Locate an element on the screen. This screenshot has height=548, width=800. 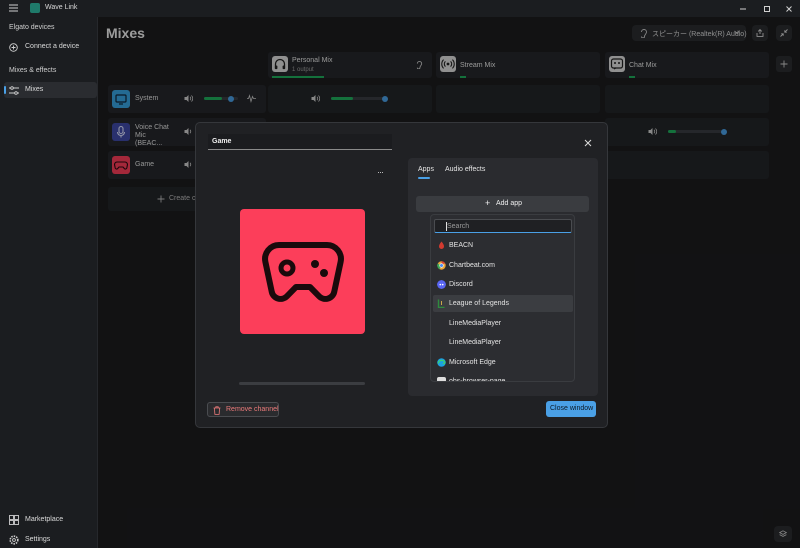
add-app-button: + Add app is located at coordinates (502, 204).